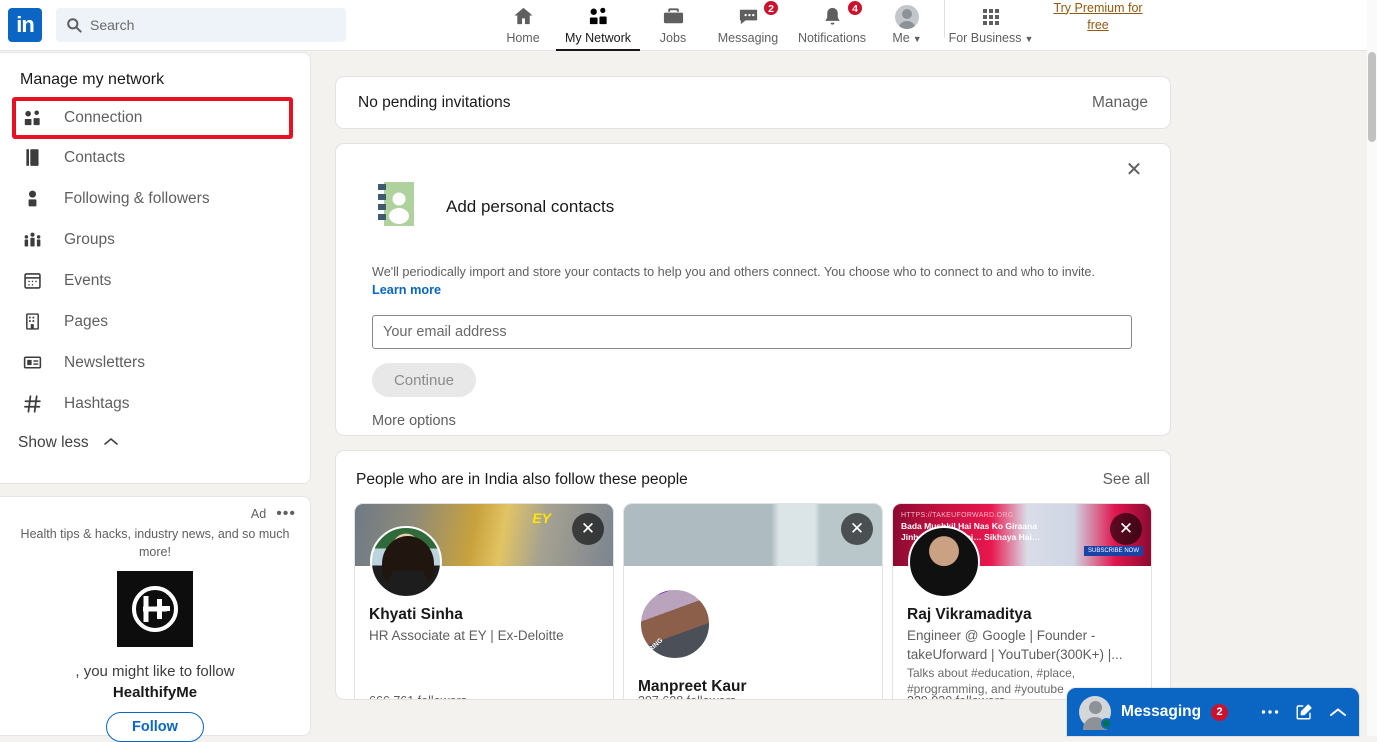 The image size is (1377, 742). Describe the element at coordinates (155, 438) in the screenshot. I see `show-less-button: Show less` at that location.